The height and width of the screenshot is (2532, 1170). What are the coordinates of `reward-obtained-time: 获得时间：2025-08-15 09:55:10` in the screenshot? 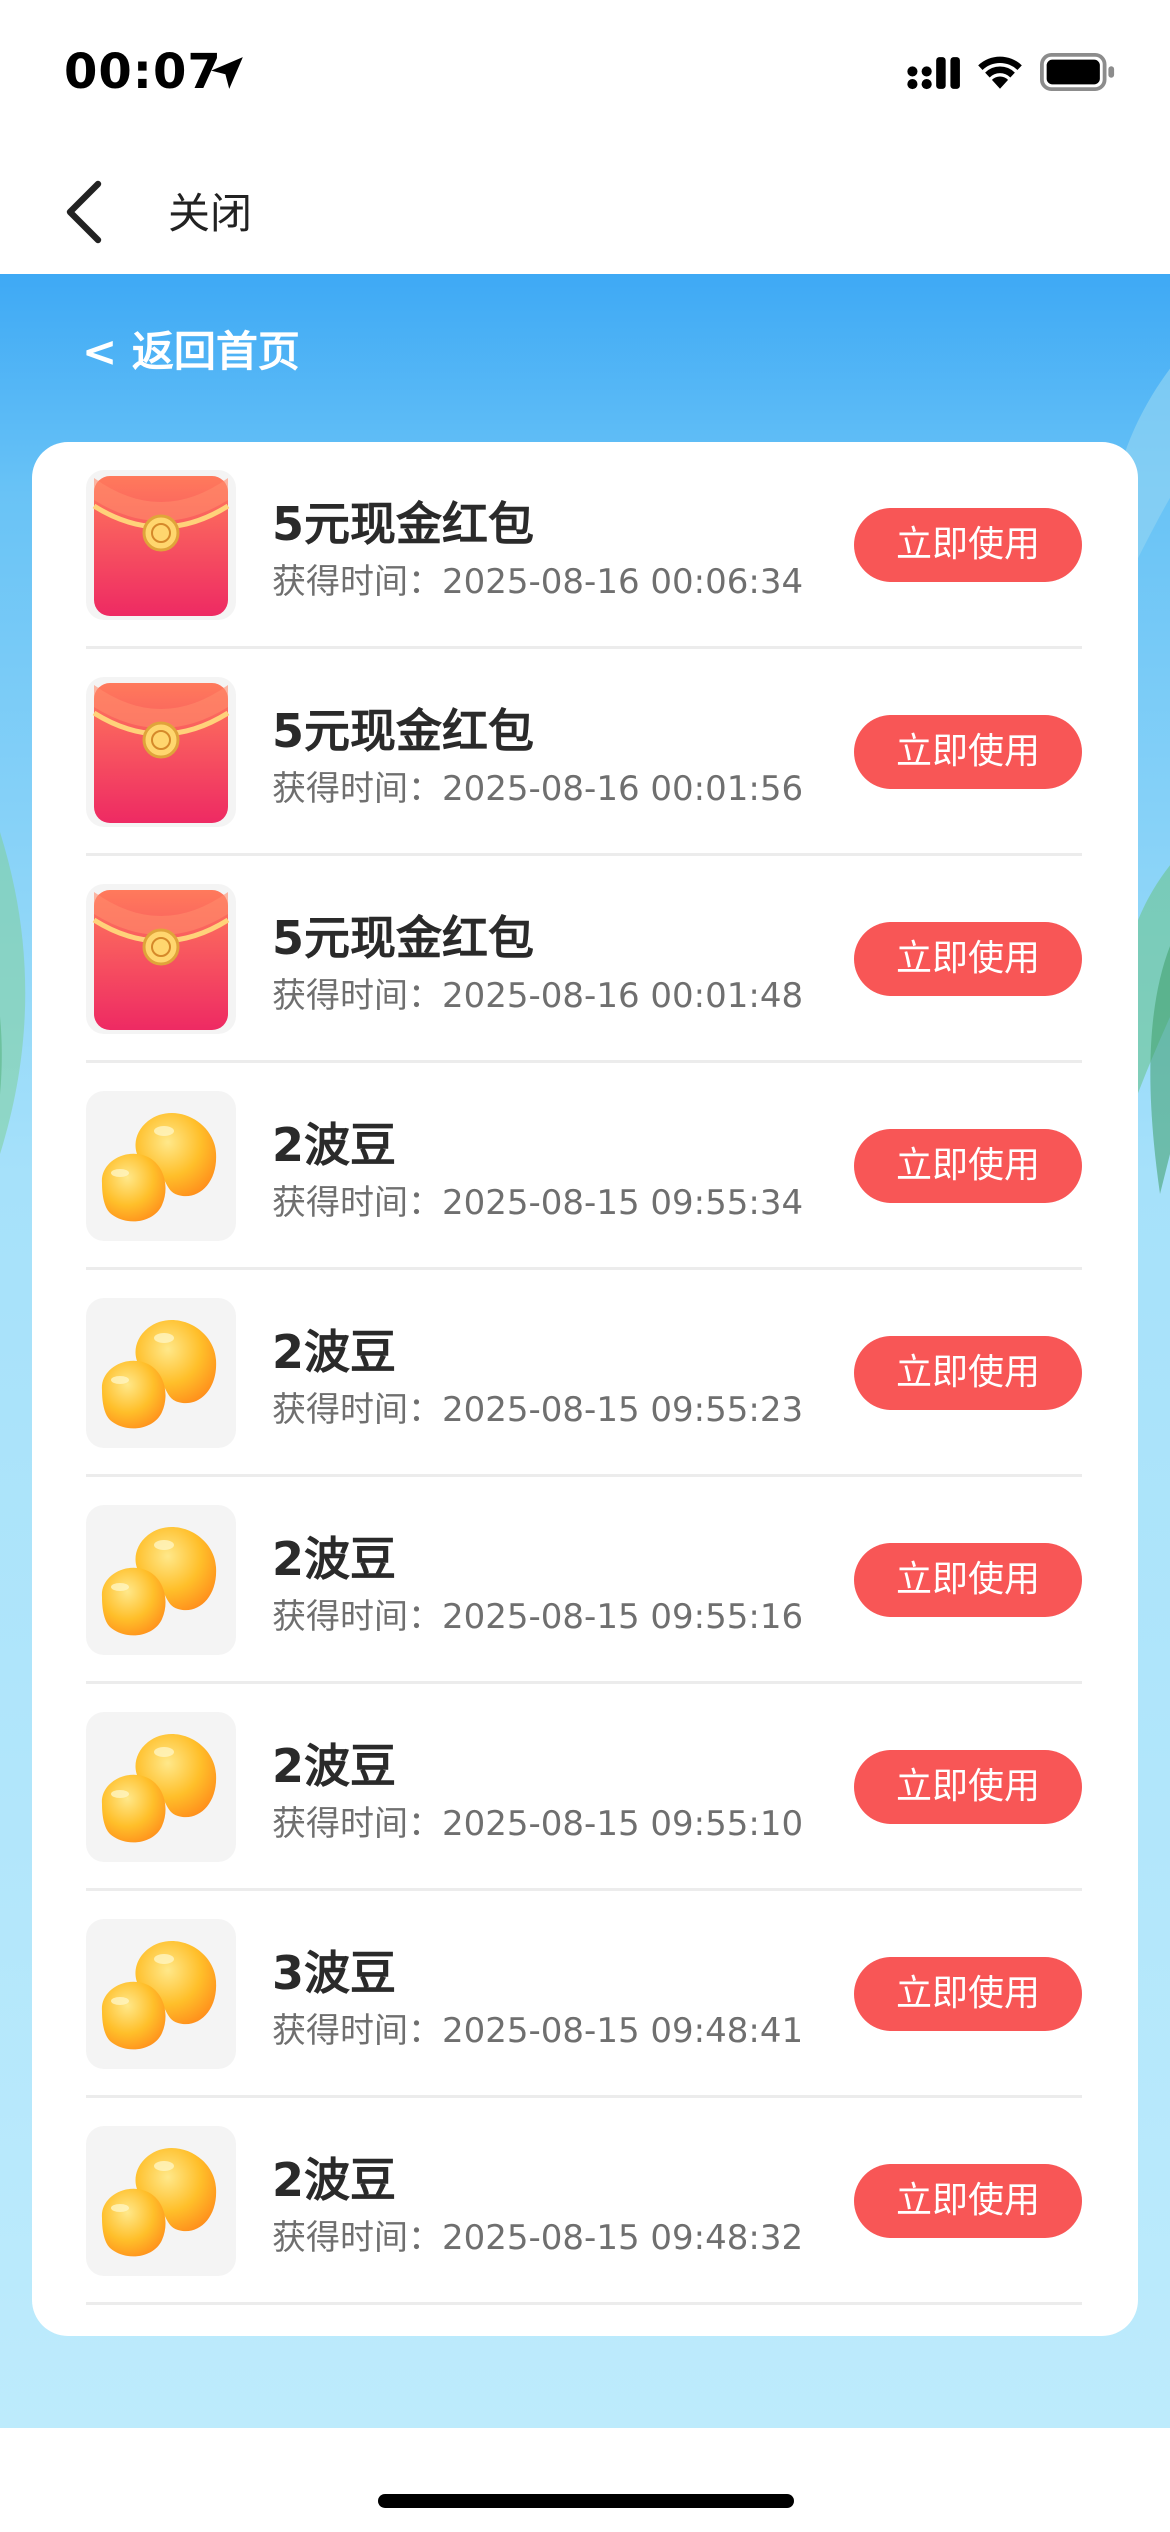 It's located at (537, 1820).